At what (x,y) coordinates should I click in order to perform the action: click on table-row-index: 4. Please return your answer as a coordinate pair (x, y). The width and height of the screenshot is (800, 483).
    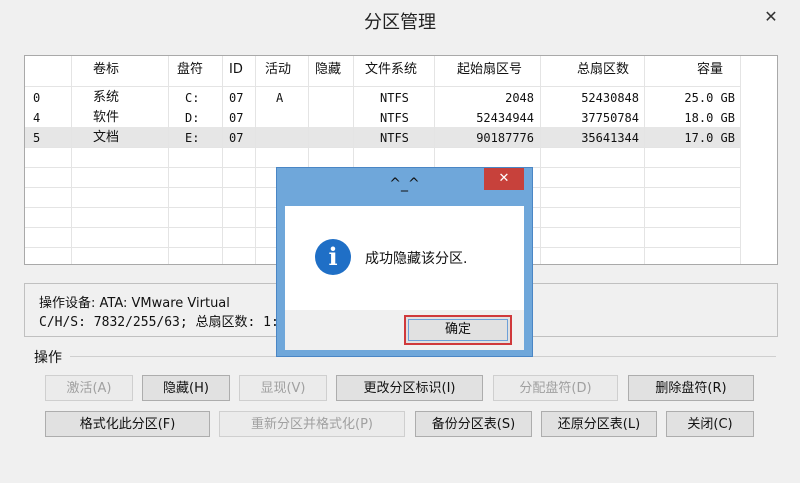
    Looking at the image, I should click on (36, 118).